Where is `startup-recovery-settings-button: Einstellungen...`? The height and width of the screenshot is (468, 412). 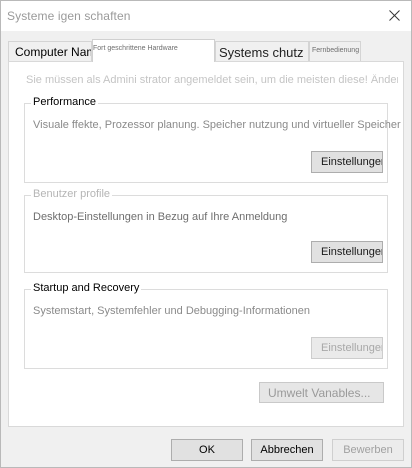
startup-recovery-settings-button: Einstellungen... is located at coordinates (347, 348).